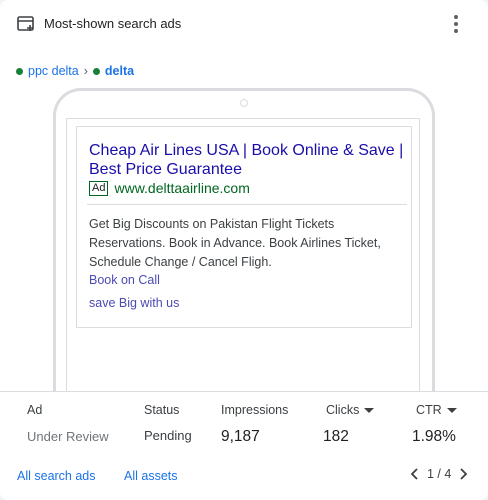 This screenshot has width=488, height=500. What do you see at coordinates (25, 23) in the screenshot?
I see `ad-preview-icon` at bounding box center [25, 23].